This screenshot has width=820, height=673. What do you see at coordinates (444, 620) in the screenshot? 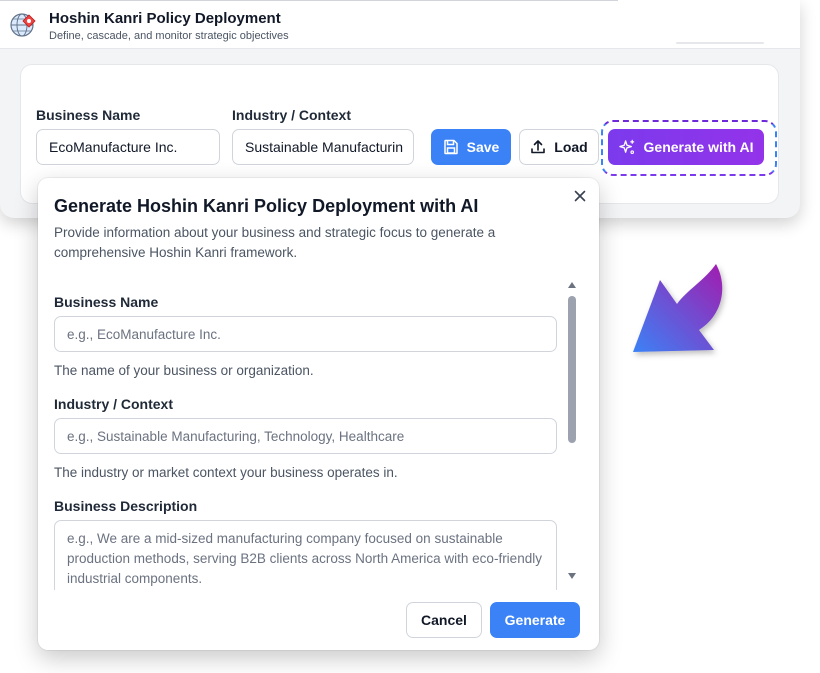
I see `cancel-button: Cancel` at bounding box center [444, 620].